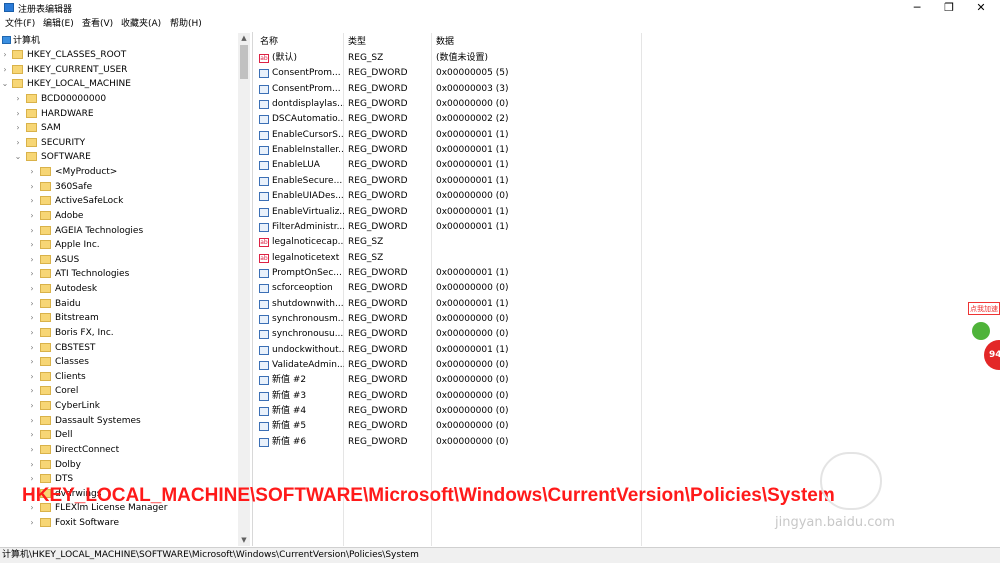  Describe the element at coordinates (456, 442) in the screenshot. I see `value-row: 新值 #6 REG_DWORD 0x00000000 (0)` at that location.